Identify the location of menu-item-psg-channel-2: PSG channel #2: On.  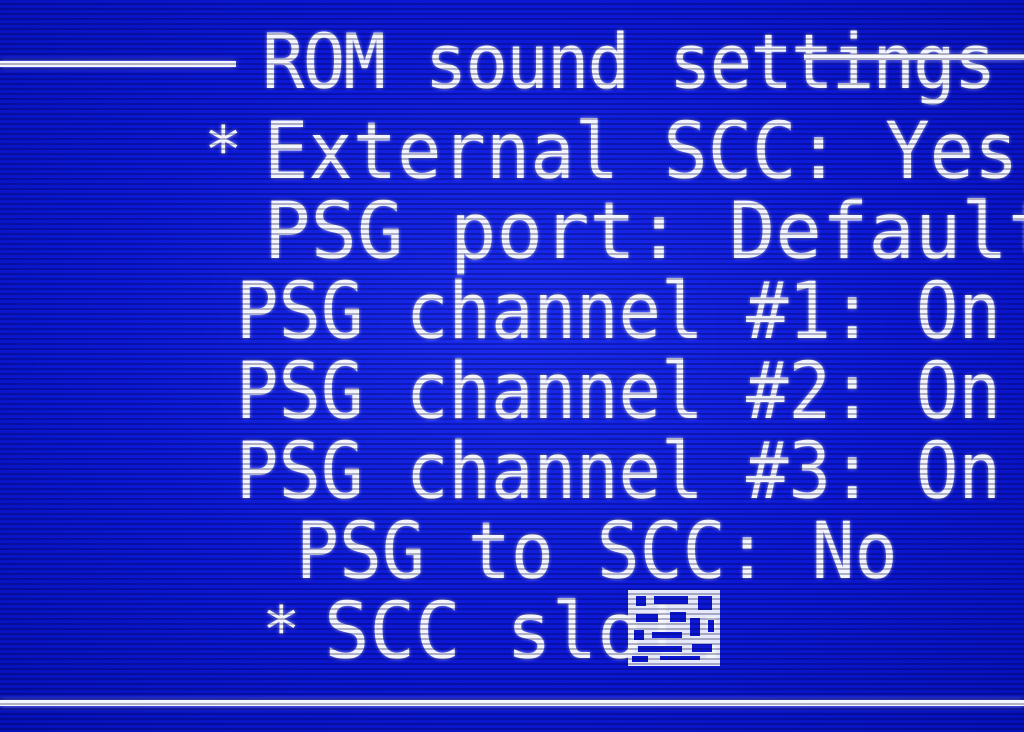
(630, 392).